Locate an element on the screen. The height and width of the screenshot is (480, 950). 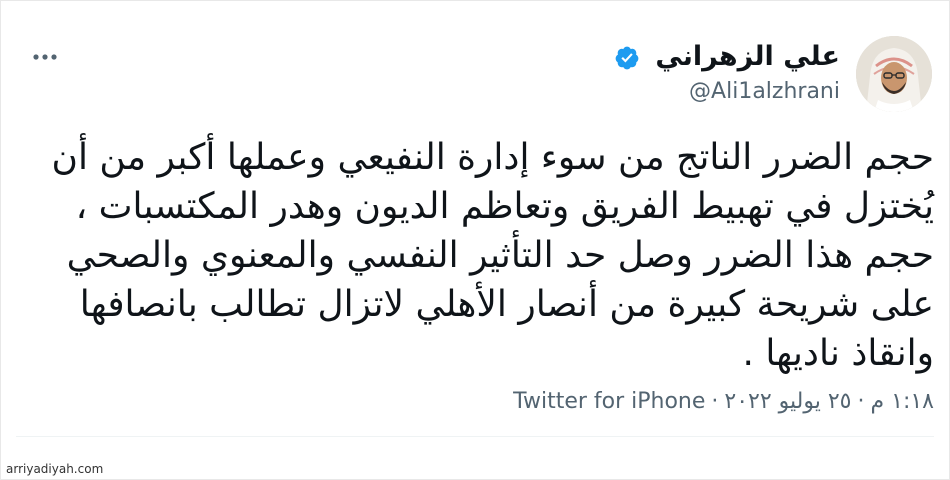
tweet-metadata: ١:١٨ م·٢٥ يوليو ٢٠٢٢·Twitter for iPhone is located at coordinates (723, 401).